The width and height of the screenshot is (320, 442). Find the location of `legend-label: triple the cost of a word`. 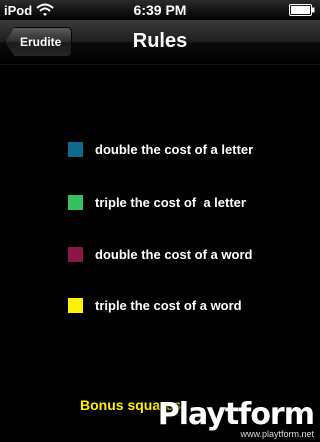

legend-label: triple the cost of a word is located at coordinates (168, 305).